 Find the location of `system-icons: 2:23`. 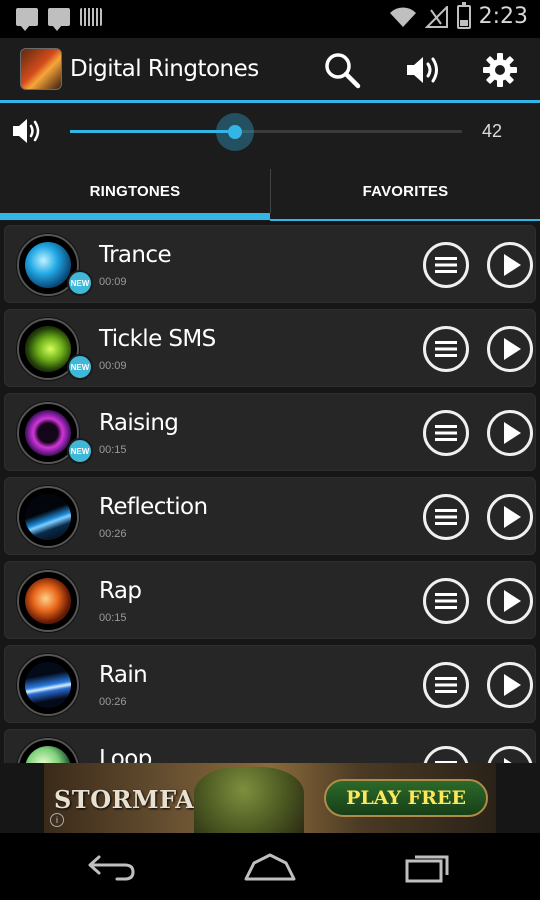

system-icons: 2:23 is located at coordinates (458, 15).